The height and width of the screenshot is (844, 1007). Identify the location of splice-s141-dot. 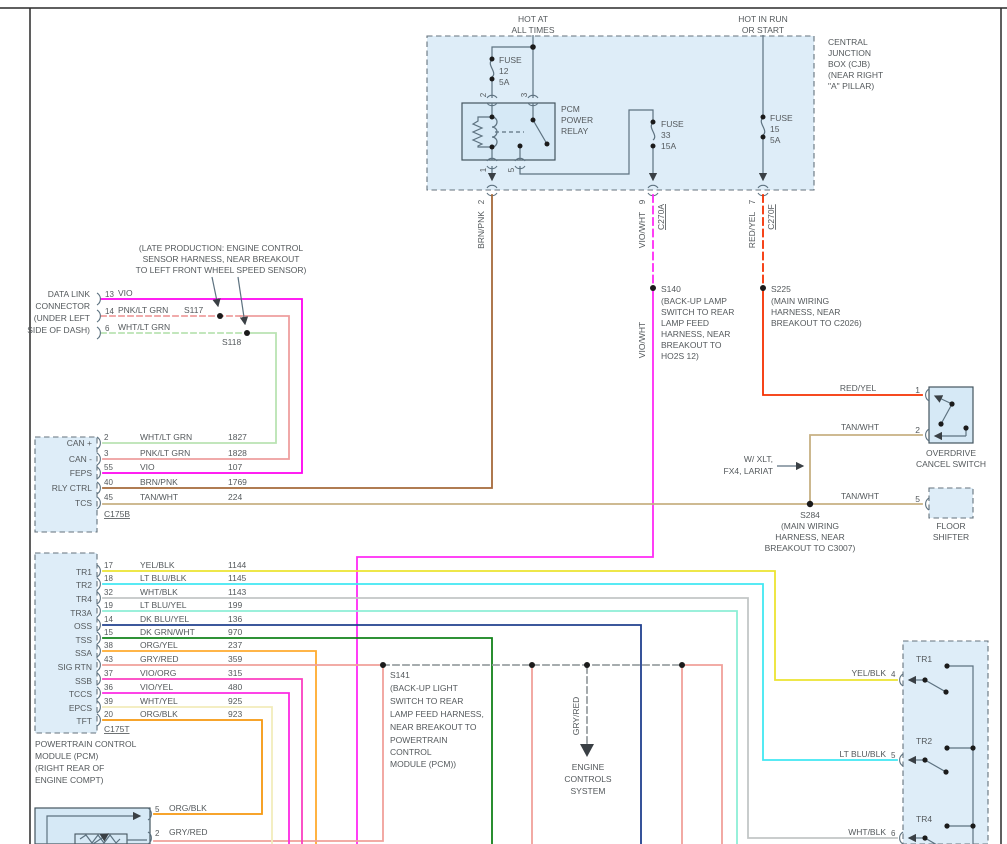
(383, 665).